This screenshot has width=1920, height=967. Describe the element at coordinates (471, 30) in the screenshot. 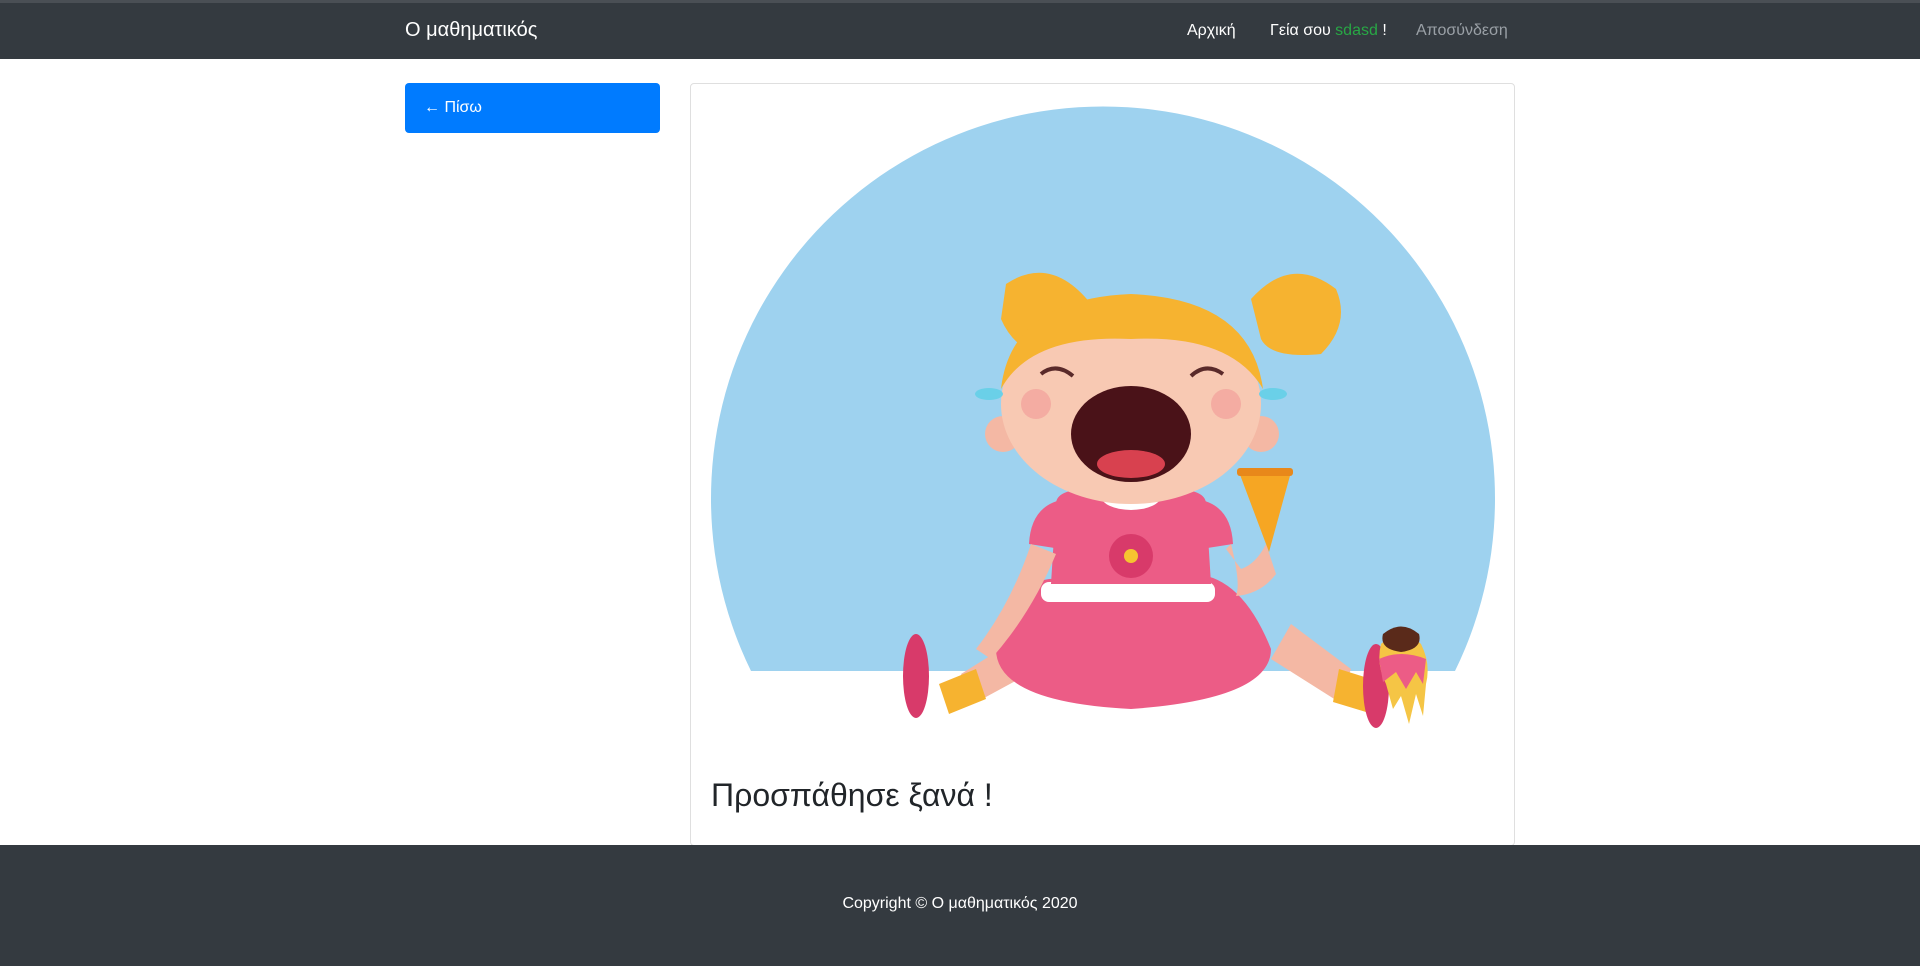

I see `brand-link: Ο μαθηματικός` at that location.